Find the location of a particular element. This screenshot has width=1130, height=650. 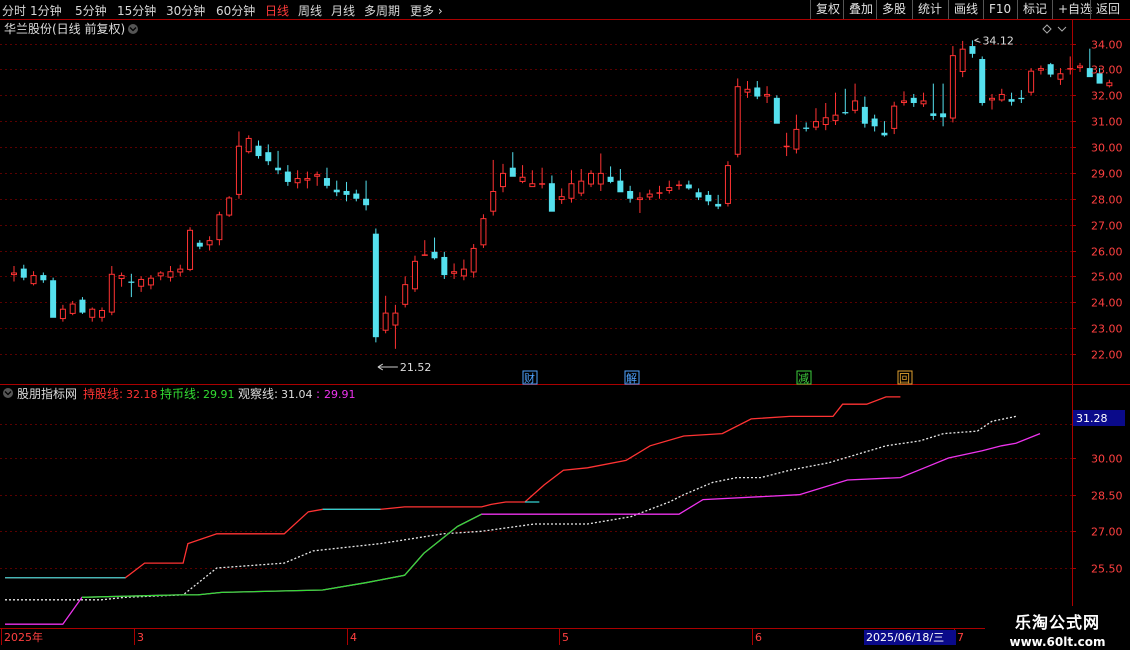

event-marker-1: 解 is located at coordinates (632, 377).